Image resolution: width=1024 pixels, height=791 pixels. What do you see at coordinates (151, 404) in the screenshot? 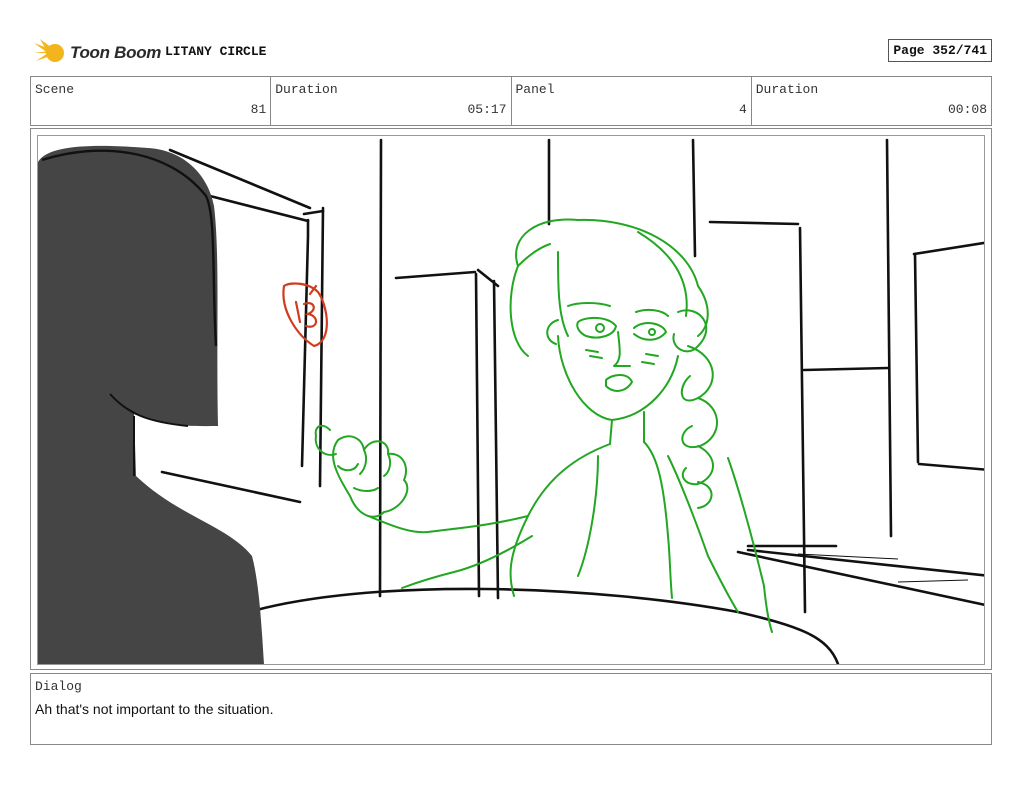
I see `silhouette-figure` at bounding box center [151, 404].